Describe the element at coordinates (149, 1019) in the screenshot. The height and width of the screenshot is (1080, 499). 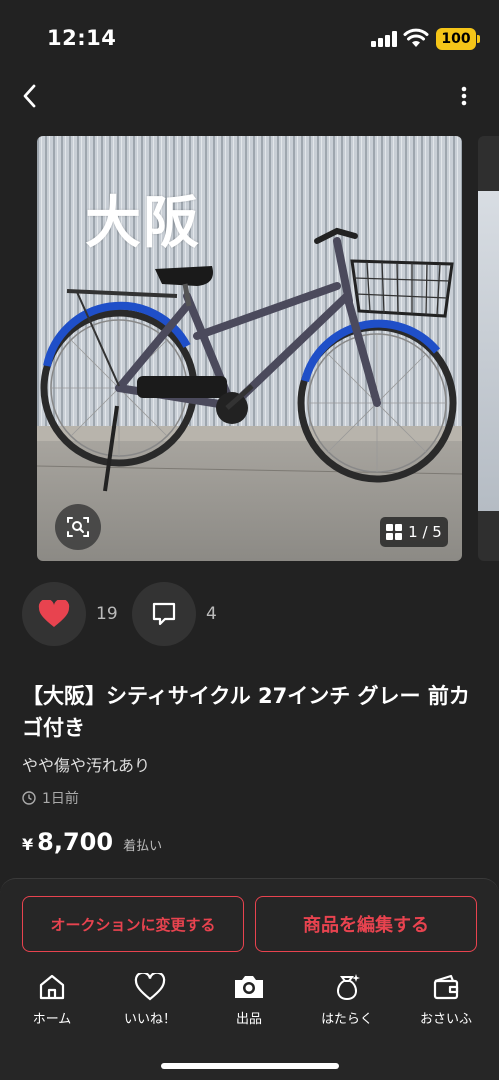
I see `tab-label: いいね！` at that location.